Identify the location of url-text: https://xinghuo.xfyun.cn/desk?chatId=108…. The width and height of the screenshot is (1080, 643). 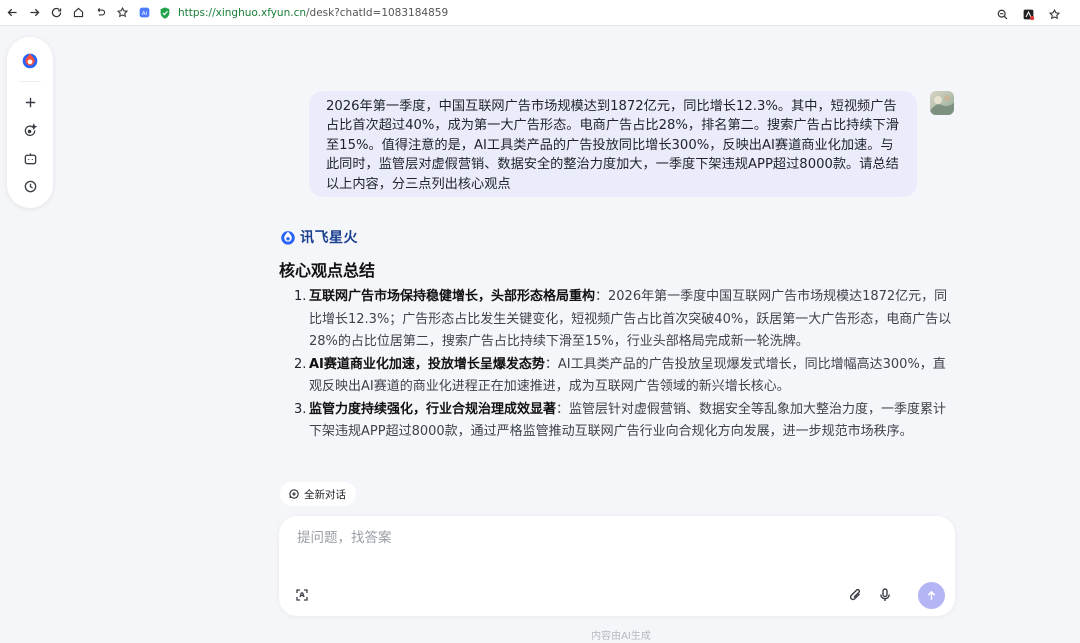
(313, 13).